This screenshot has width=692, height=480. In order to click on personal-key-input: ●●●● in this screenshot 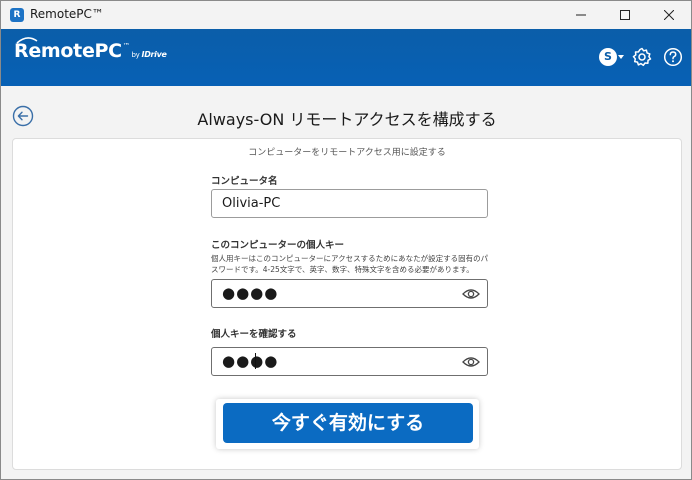, I will do `click(349, 293)`.